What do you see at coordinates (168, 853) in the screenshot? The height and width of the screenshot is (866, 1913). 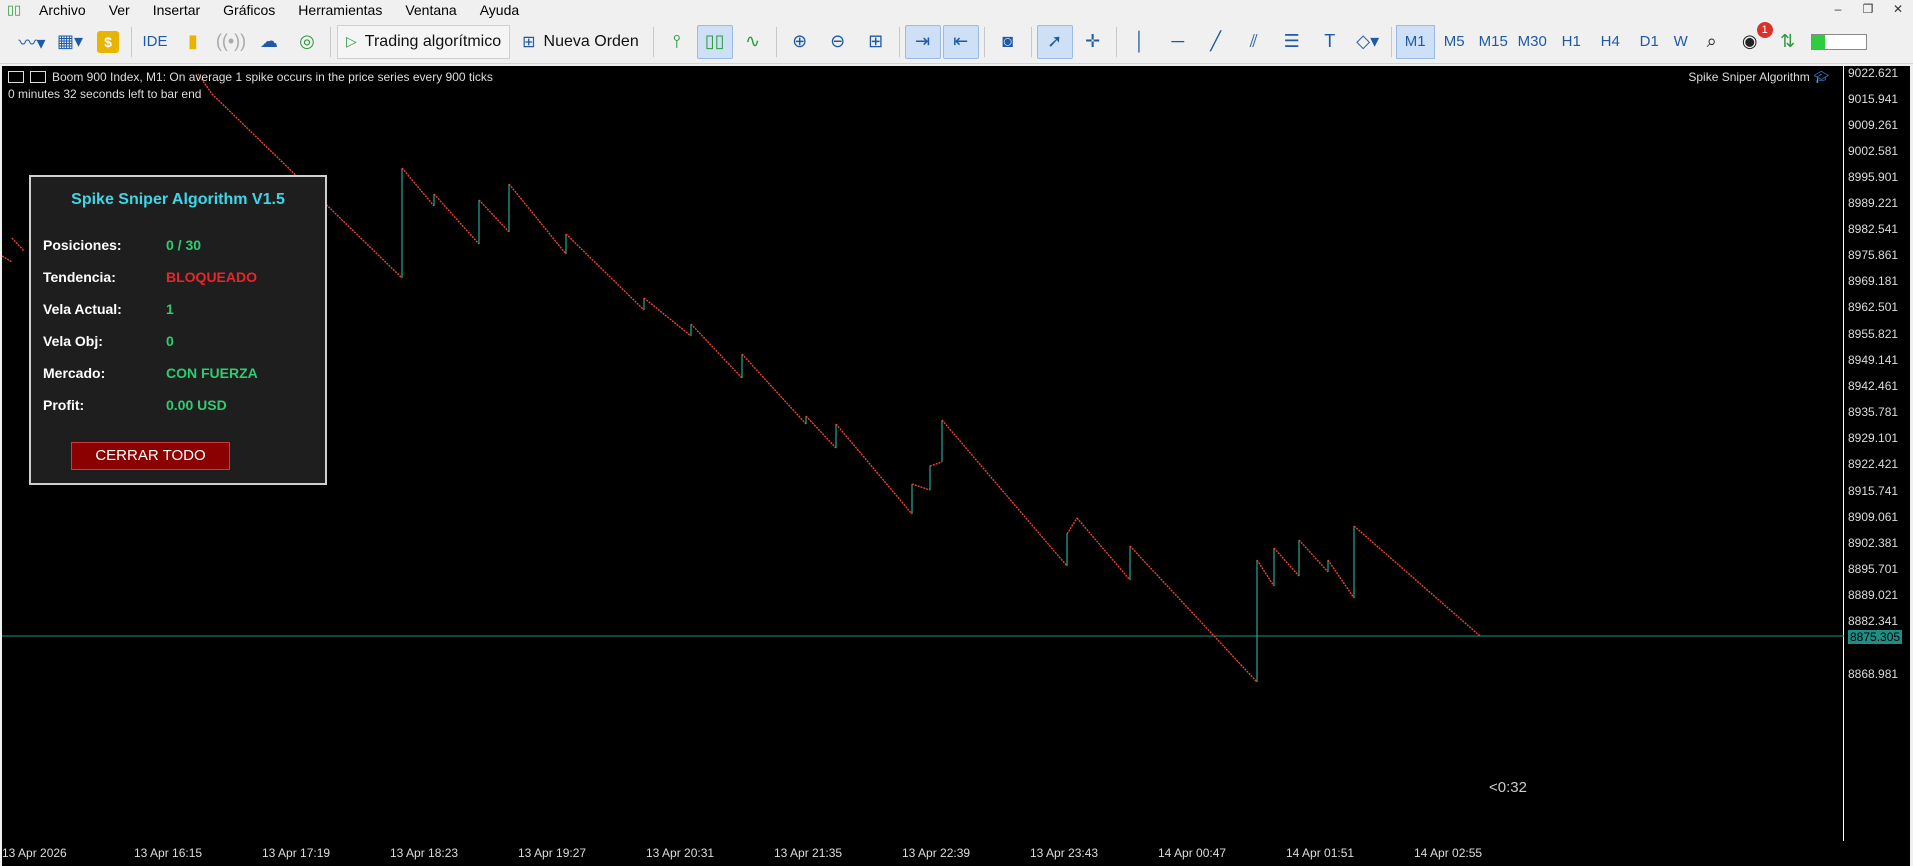 I see `time-tick-label: 13 Apr 16:15` at bounding box center [168, 853].